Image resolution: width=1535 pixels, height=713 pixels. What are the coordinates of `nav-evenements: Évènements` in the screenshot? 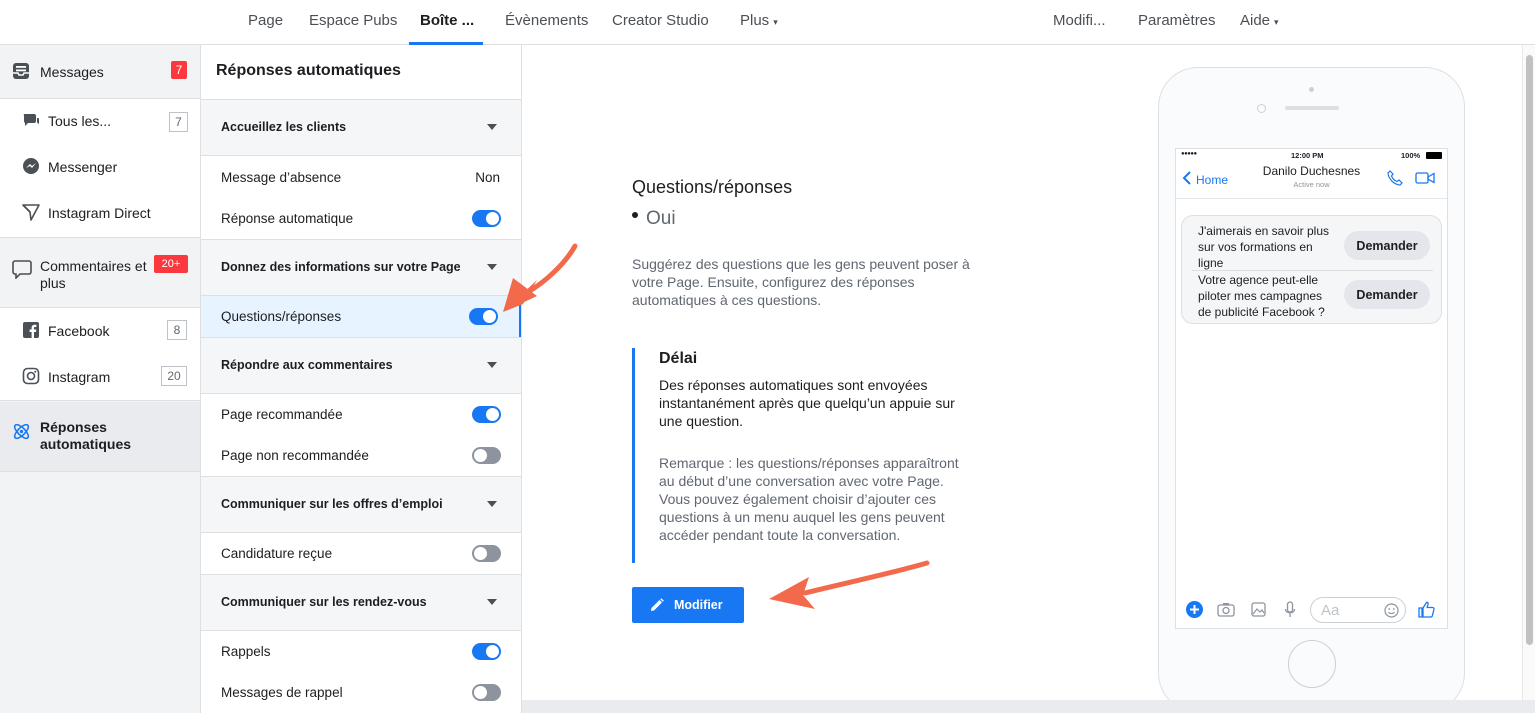 It's located at (546, 22).